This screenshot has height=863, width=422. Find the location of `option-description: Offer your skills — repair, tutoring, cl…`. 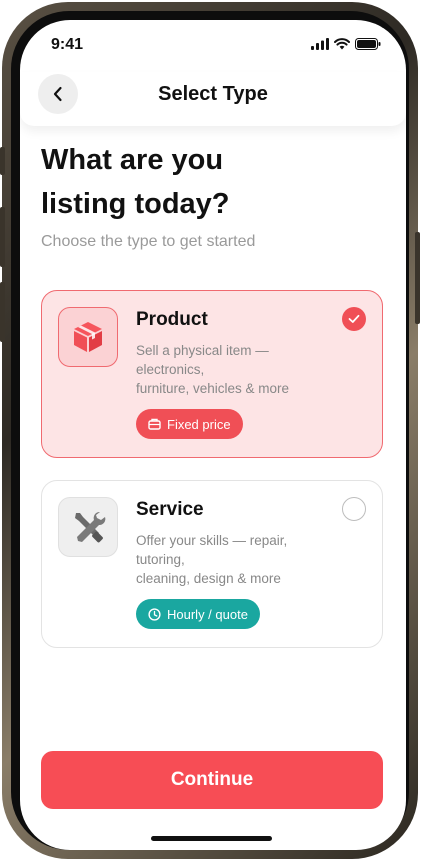

option-description: Offer your skills — repair, tutoring, cl… is located at coordinates (241, 559).